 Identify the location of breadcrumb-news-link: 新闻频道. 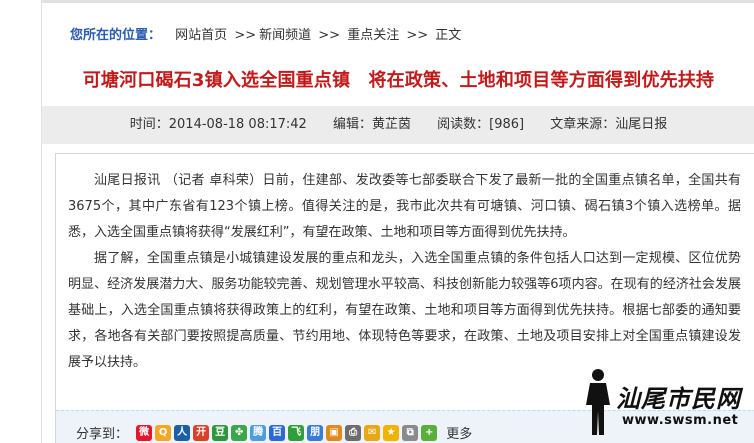
(285, 35).